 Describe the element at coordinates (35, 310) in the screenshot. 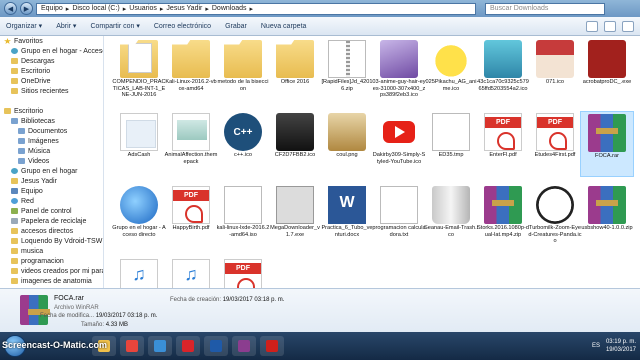

I see `winrar-icon` at that location.